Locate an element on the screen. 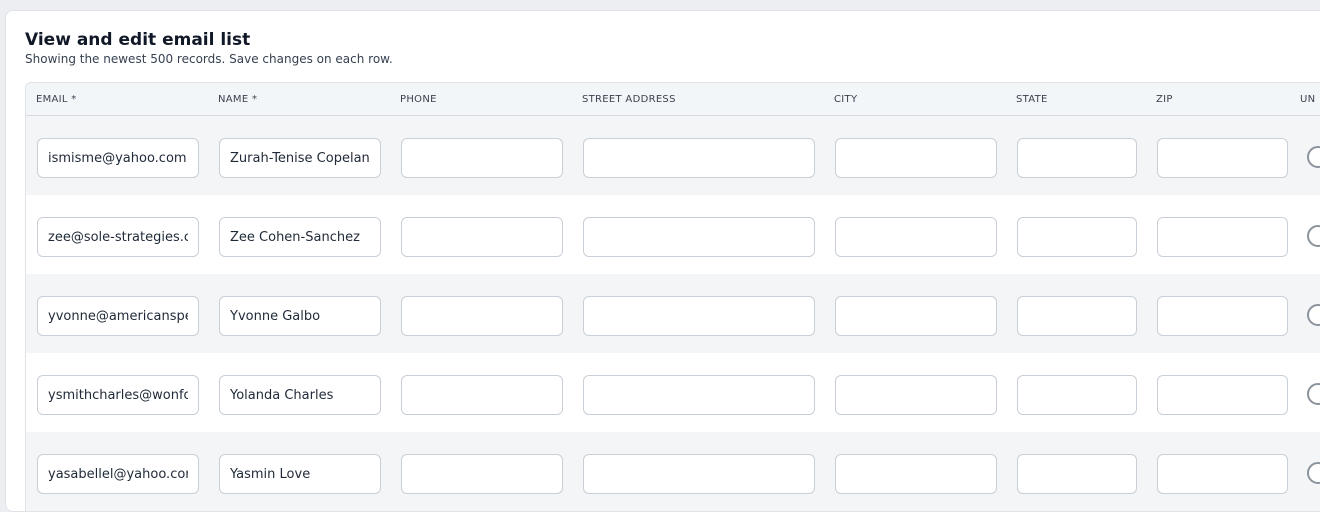  column-header-state: STATE is located at coordinates (1032, 99).